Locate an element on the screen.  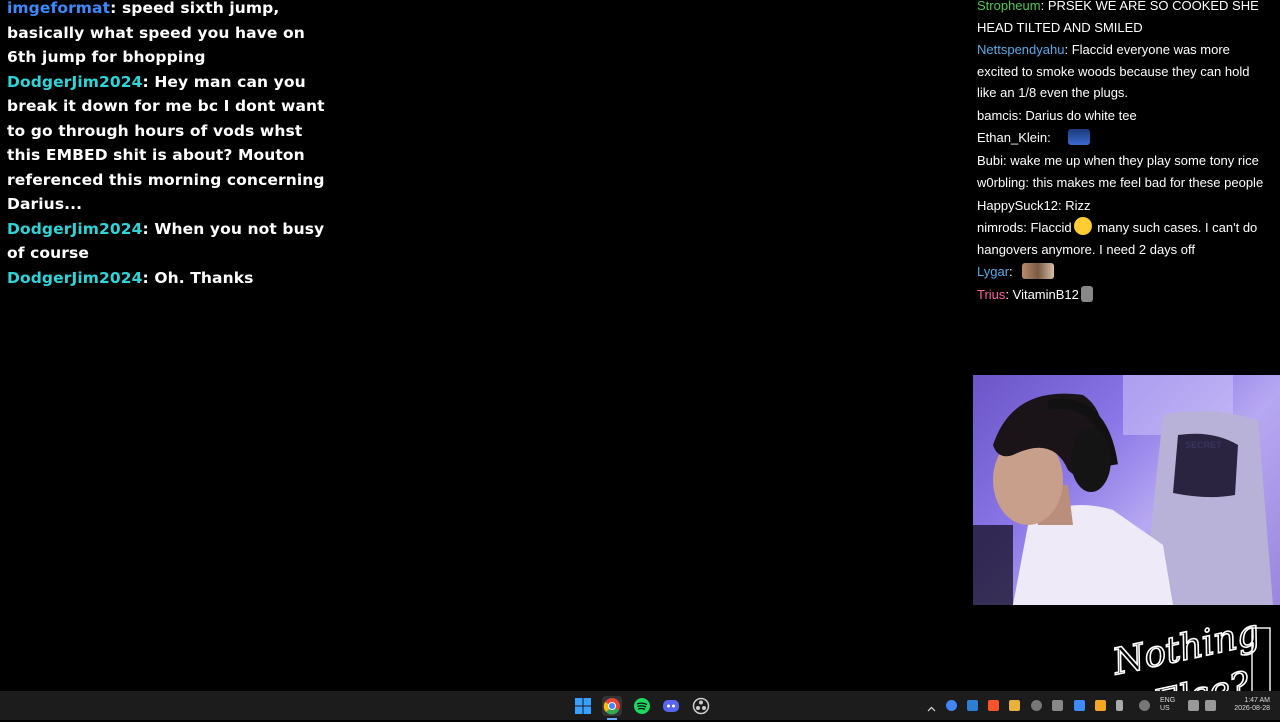
app-tray-icon is located at coordinates (1014, 705).